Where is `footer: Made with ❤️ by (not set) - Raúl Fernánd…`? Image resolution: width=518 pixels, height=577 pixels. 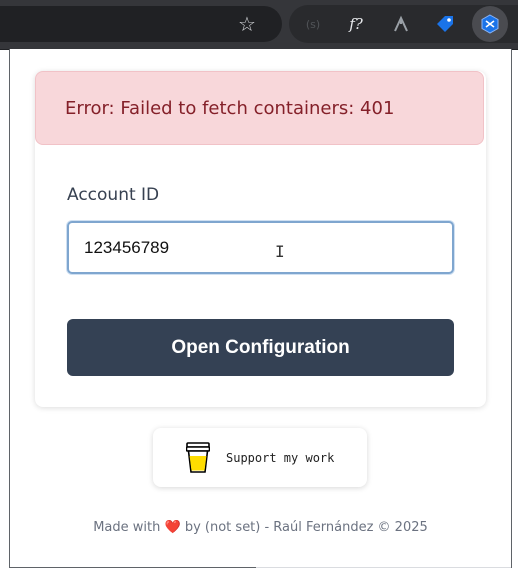 footer: Made with ❤️ by (not set) - Raúl Fernánd… is located at coordinates (260, 527).